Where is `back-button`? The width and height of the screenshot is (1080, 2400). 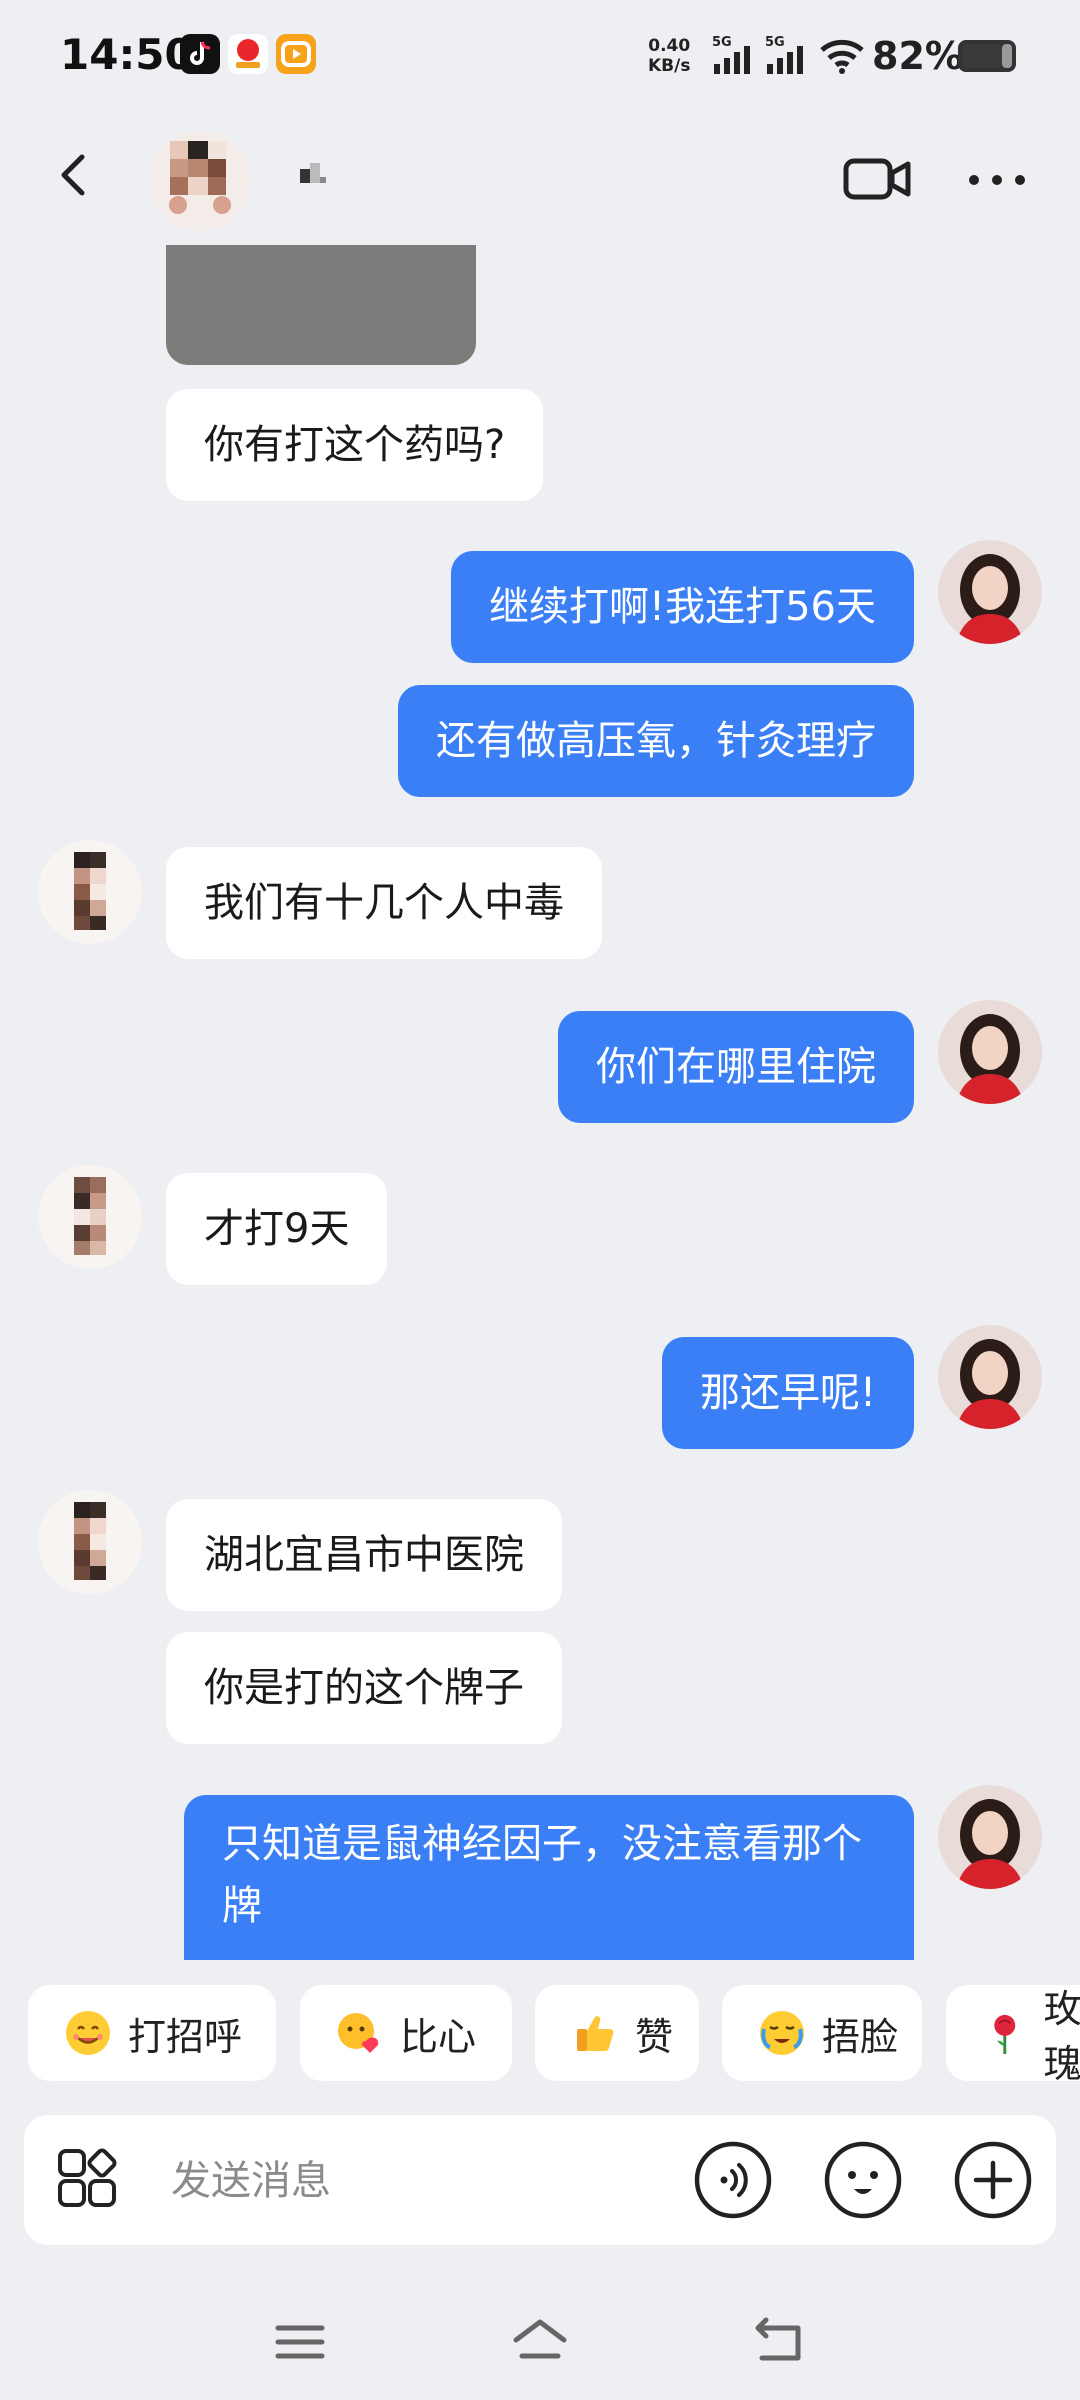 back-button is located at coordinates (76, 175).